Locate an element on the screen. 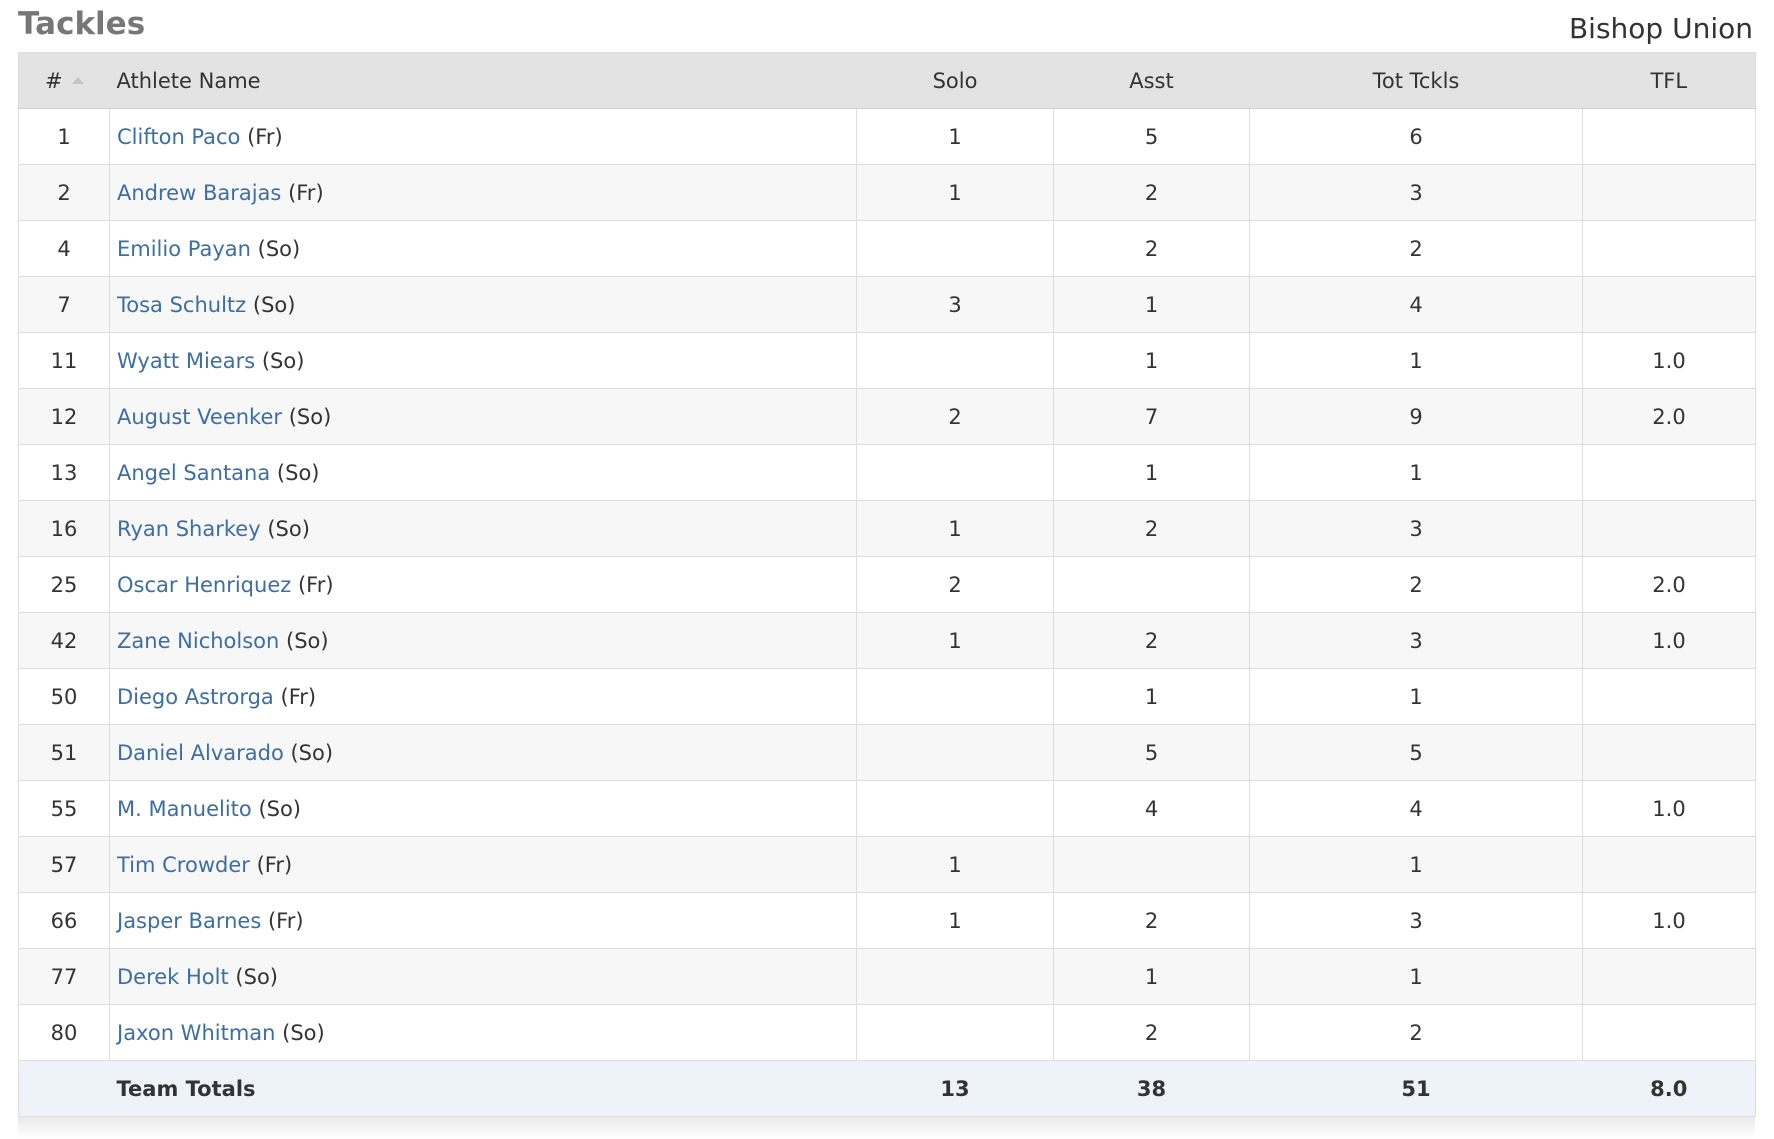 The image size is (1774, 1139). tfl-value: 2.0 is located at coordinates (1669, 584).